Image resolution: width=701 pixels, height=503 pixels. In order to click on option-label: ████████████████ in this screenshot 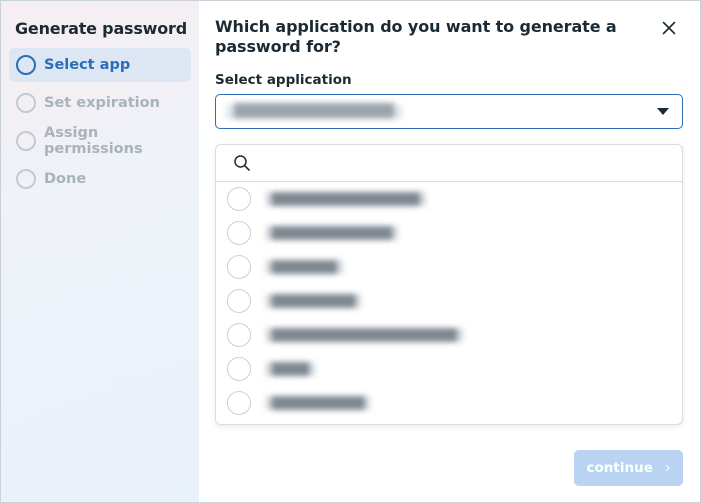, I will do `click(346, 199)`.